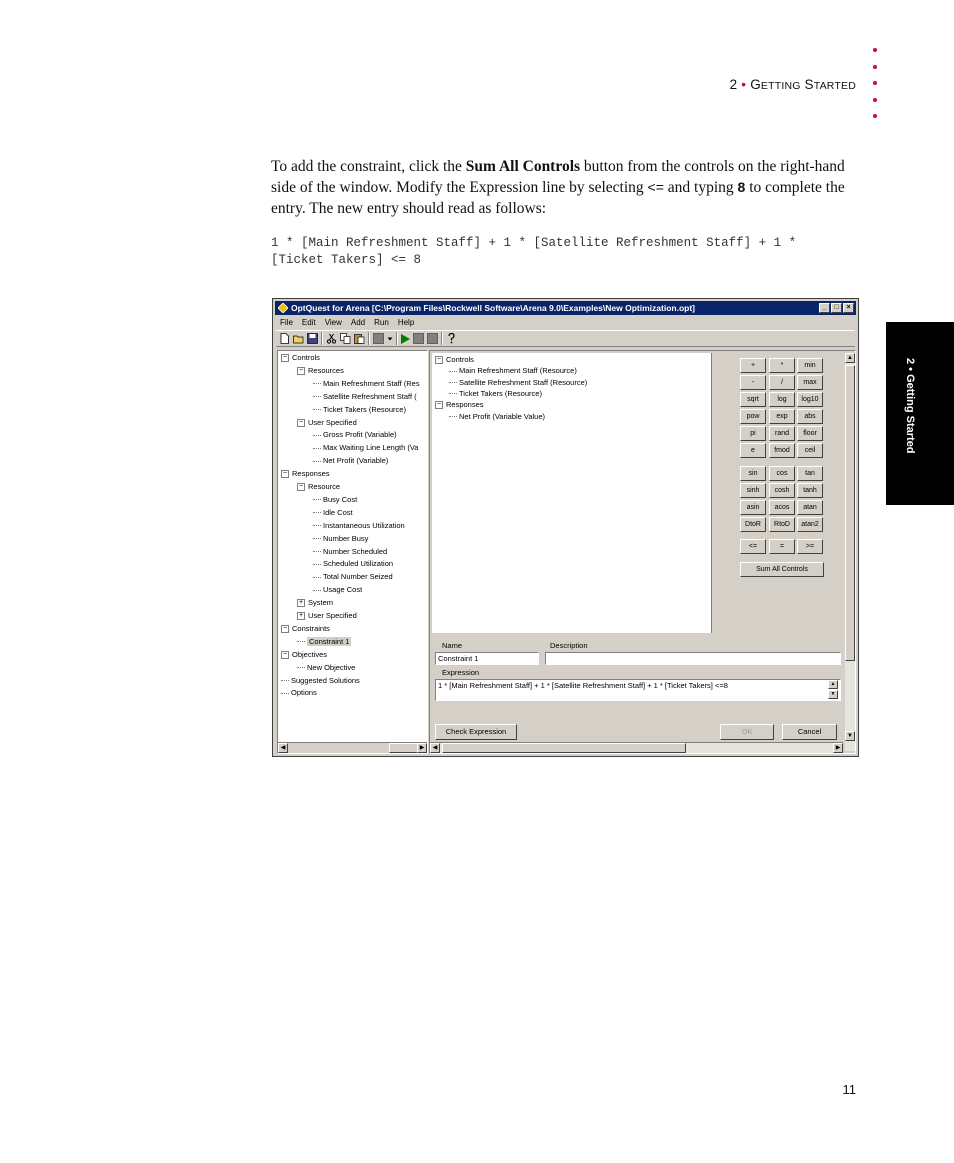  Describe the element at coordinates (304, 655) in the screenshot. I see `tree-item: − Objectives` at that location.